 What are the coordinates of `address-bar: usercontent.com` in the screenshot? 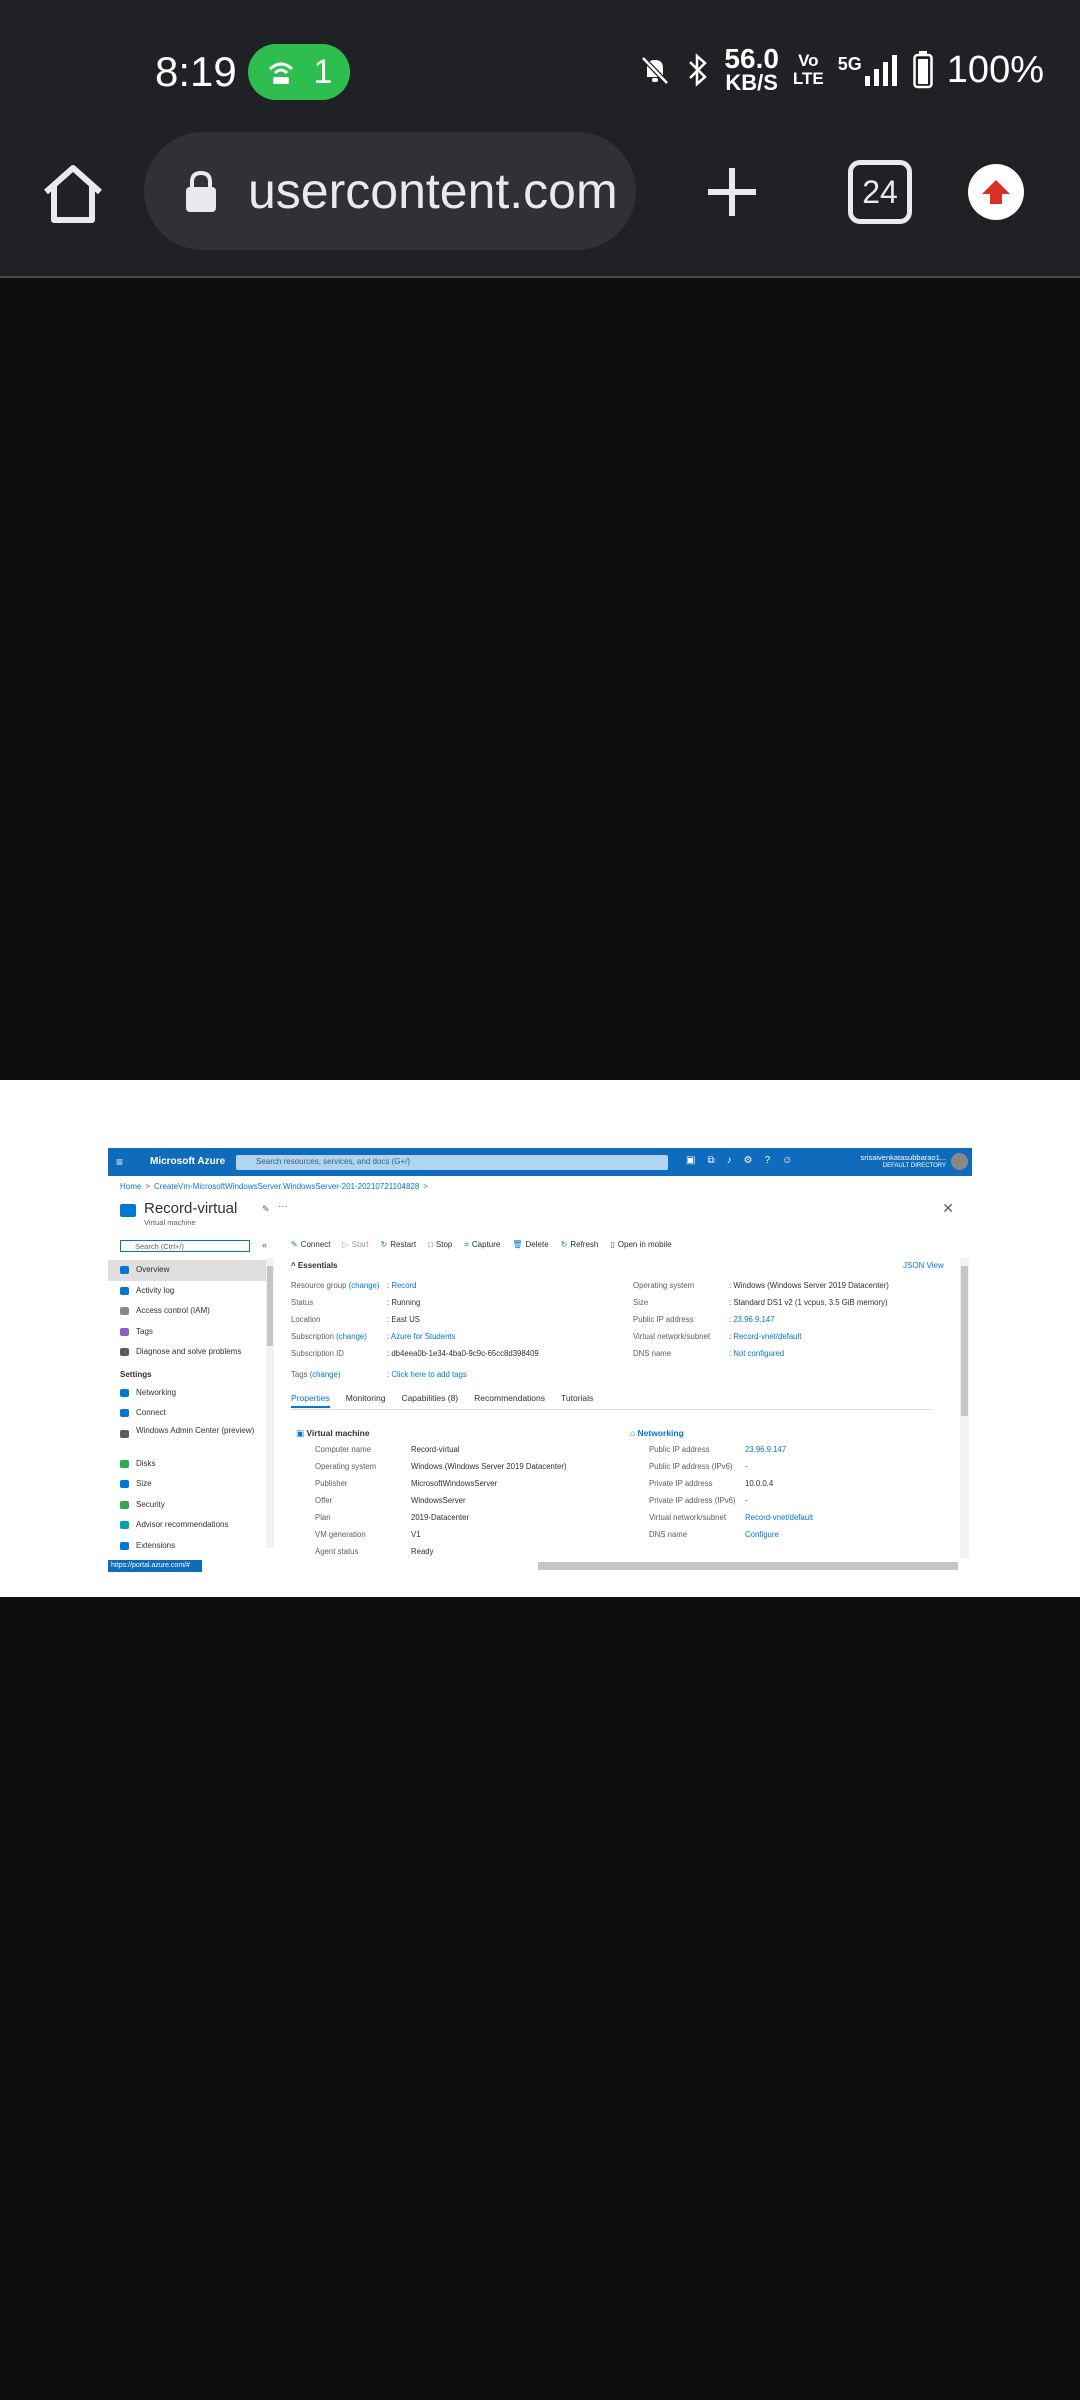 It's located at (390, 191).